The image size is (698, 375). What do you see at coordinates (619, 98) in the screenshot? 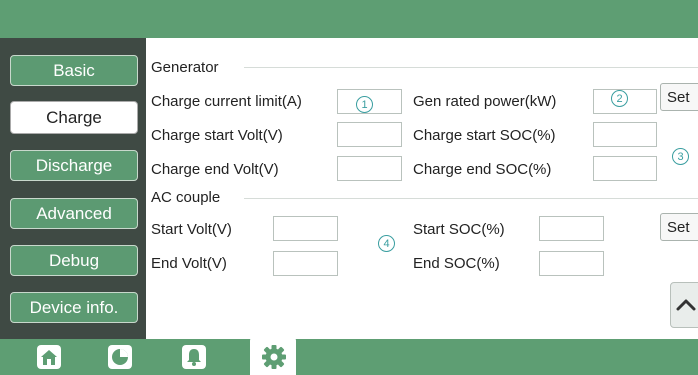
I see `marker-2: 2` at bounding box center [619, 98].